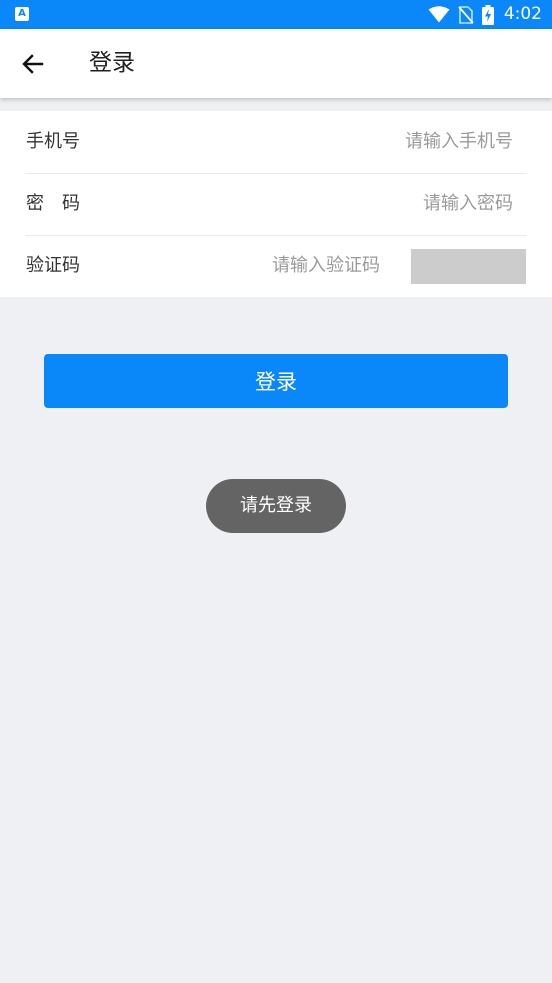 This screenshot has width=552, height=983. I want to click on captcha-row: 验证码, so click(276, 266).